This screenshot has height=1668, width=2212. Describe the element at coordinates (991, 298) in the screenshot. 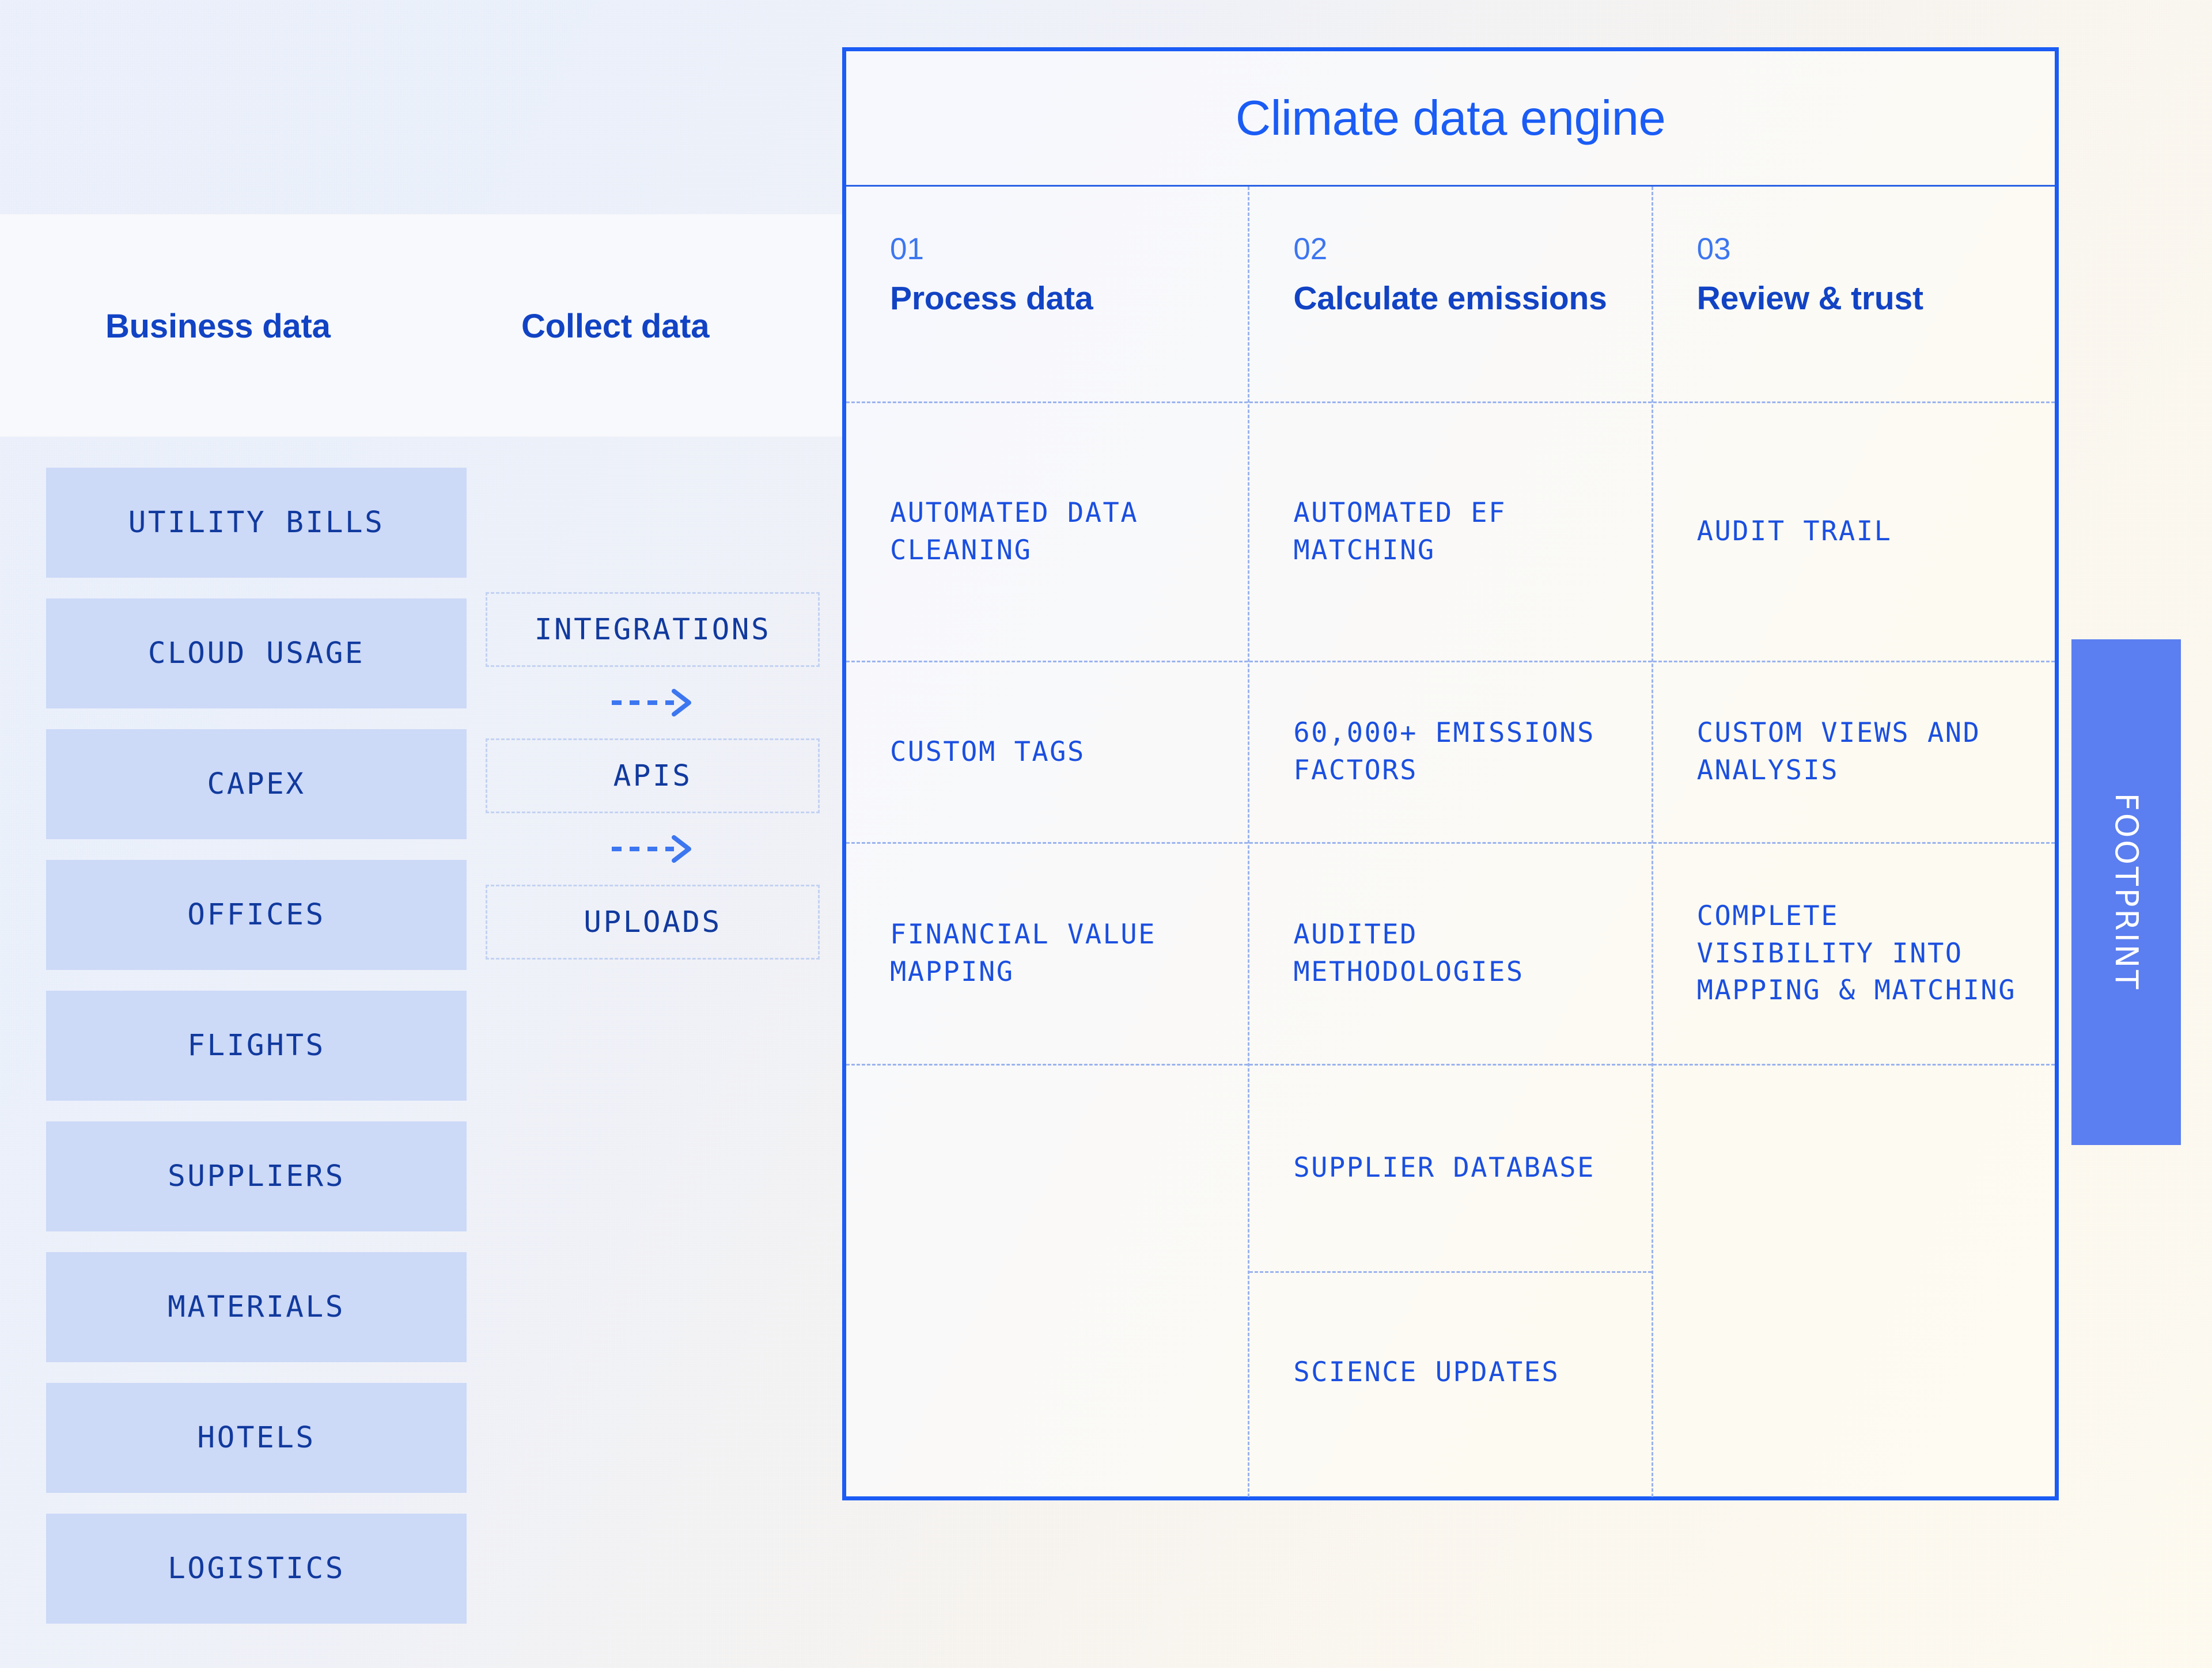

I see `engine-column-title: Process data` at that location.